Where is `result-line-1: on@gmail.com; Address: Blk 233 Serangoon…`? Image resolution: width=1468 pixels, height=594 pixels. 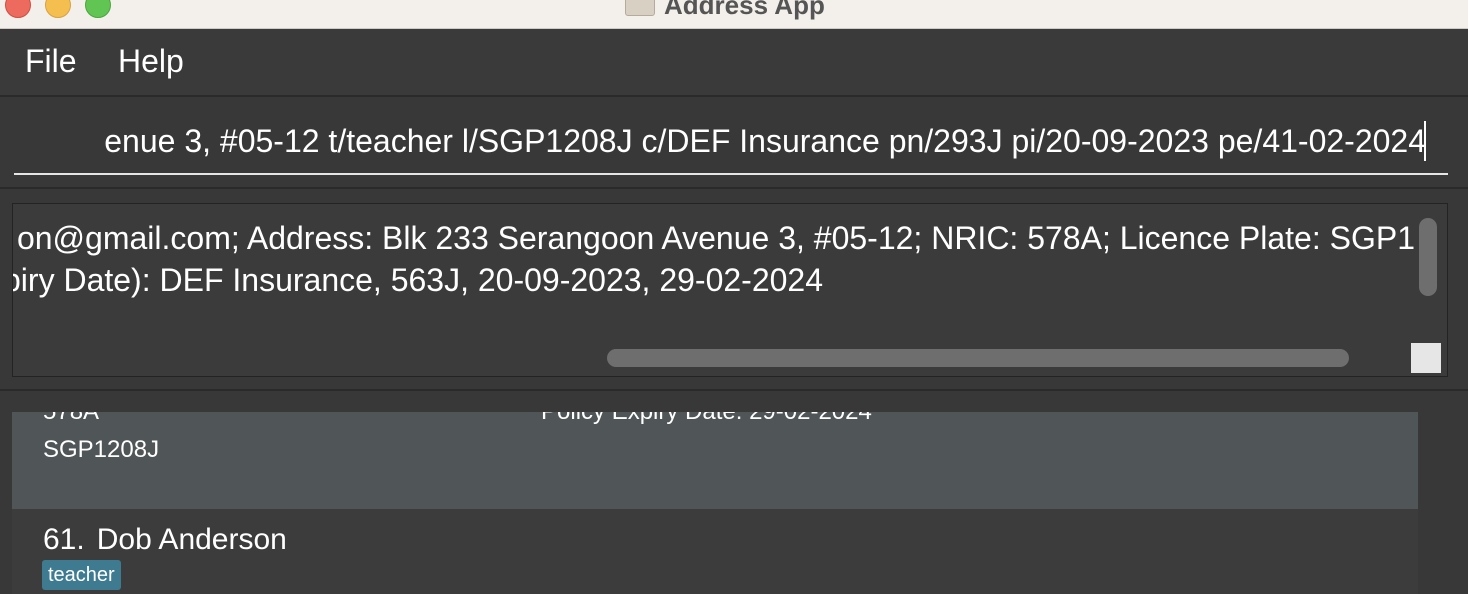 result-line-1: on@gmail.com; Address: Blk 233 Serangoon… is located at coordinates (715, 238).